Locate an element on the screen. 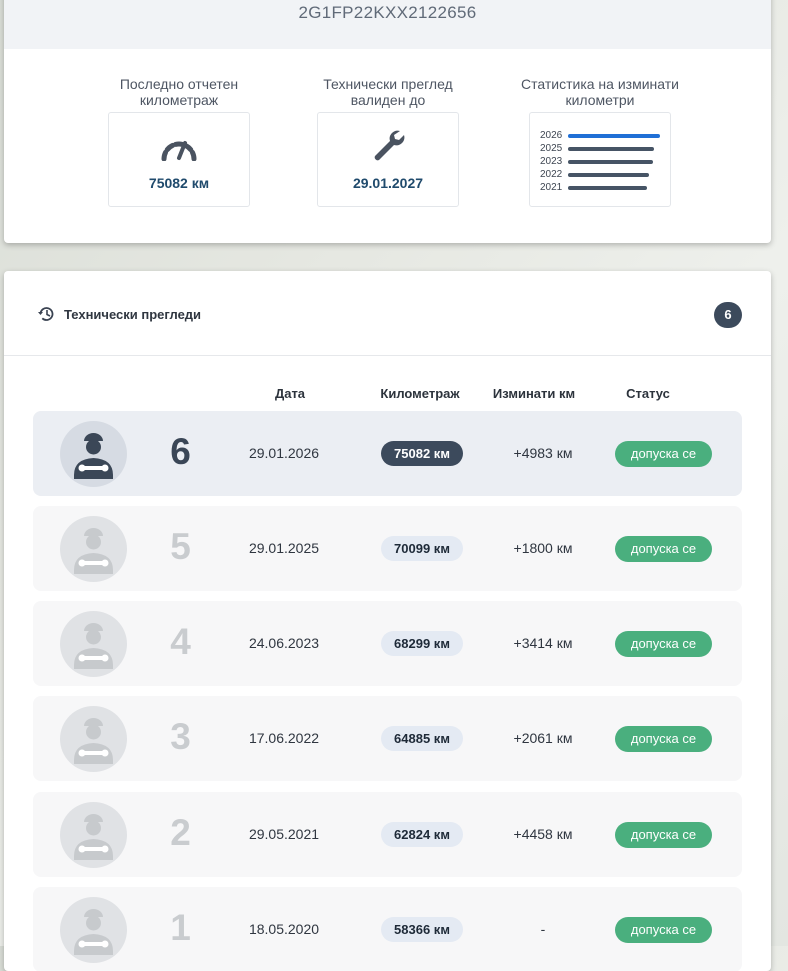 This screenshot has width=788, height=971. inspection-date: 18.05.2020 is located at coordinates (284, 929).